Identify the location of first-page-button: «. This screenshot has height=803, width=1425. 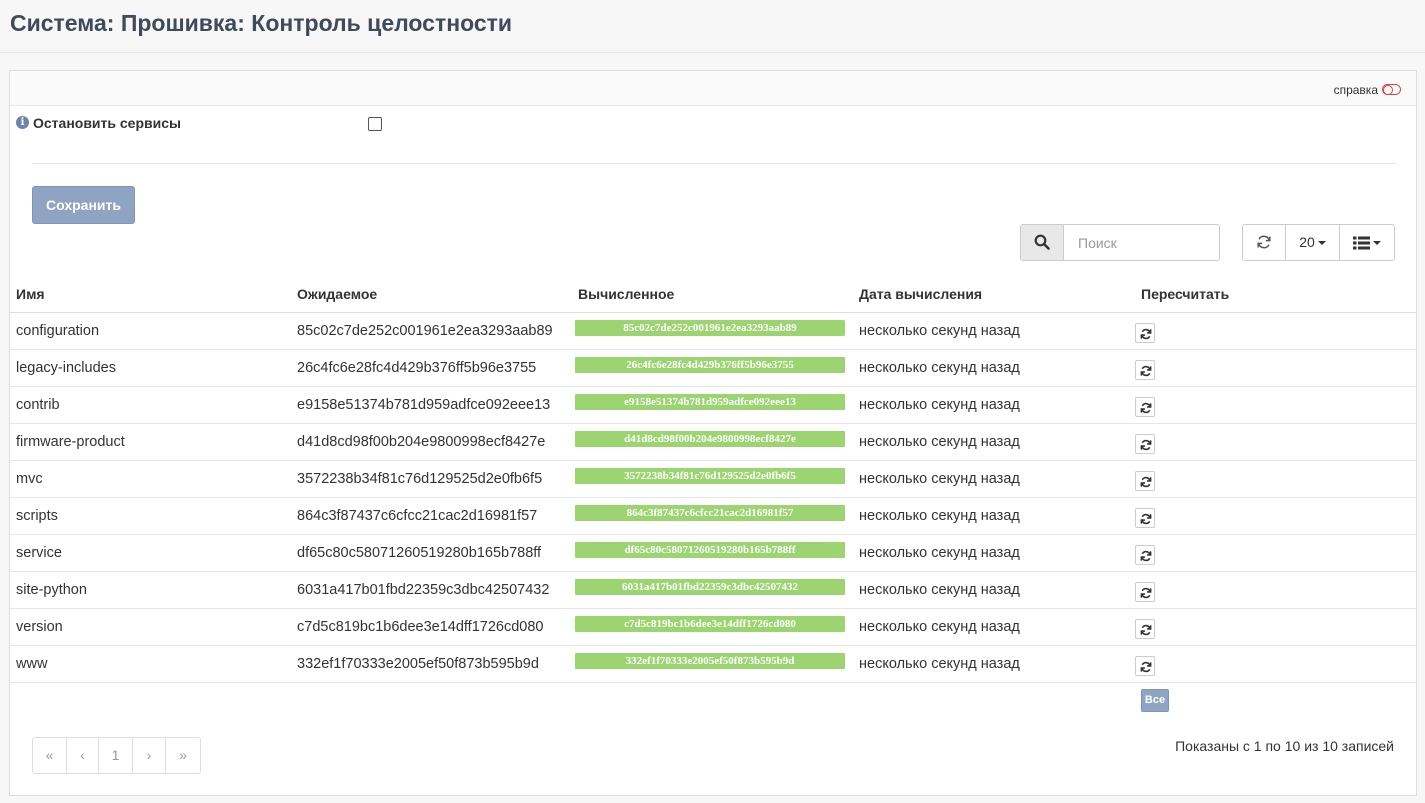
(50, 755).